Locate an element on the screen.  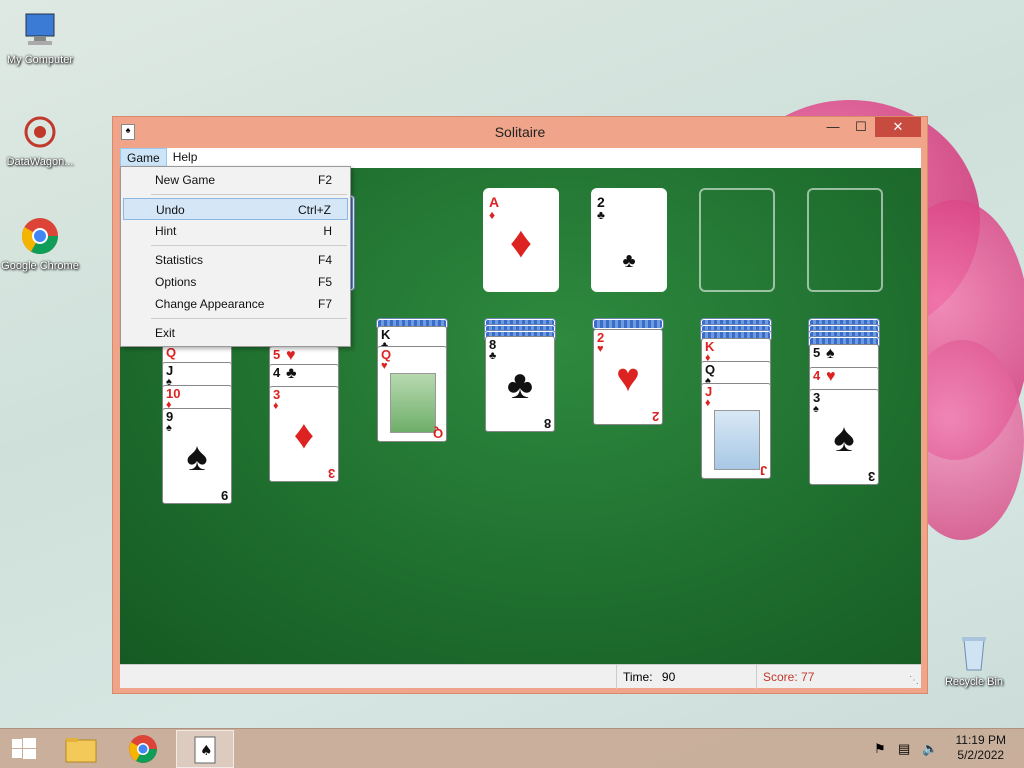
card-rank-bottom: 2 is located at coordinates (655, 416).